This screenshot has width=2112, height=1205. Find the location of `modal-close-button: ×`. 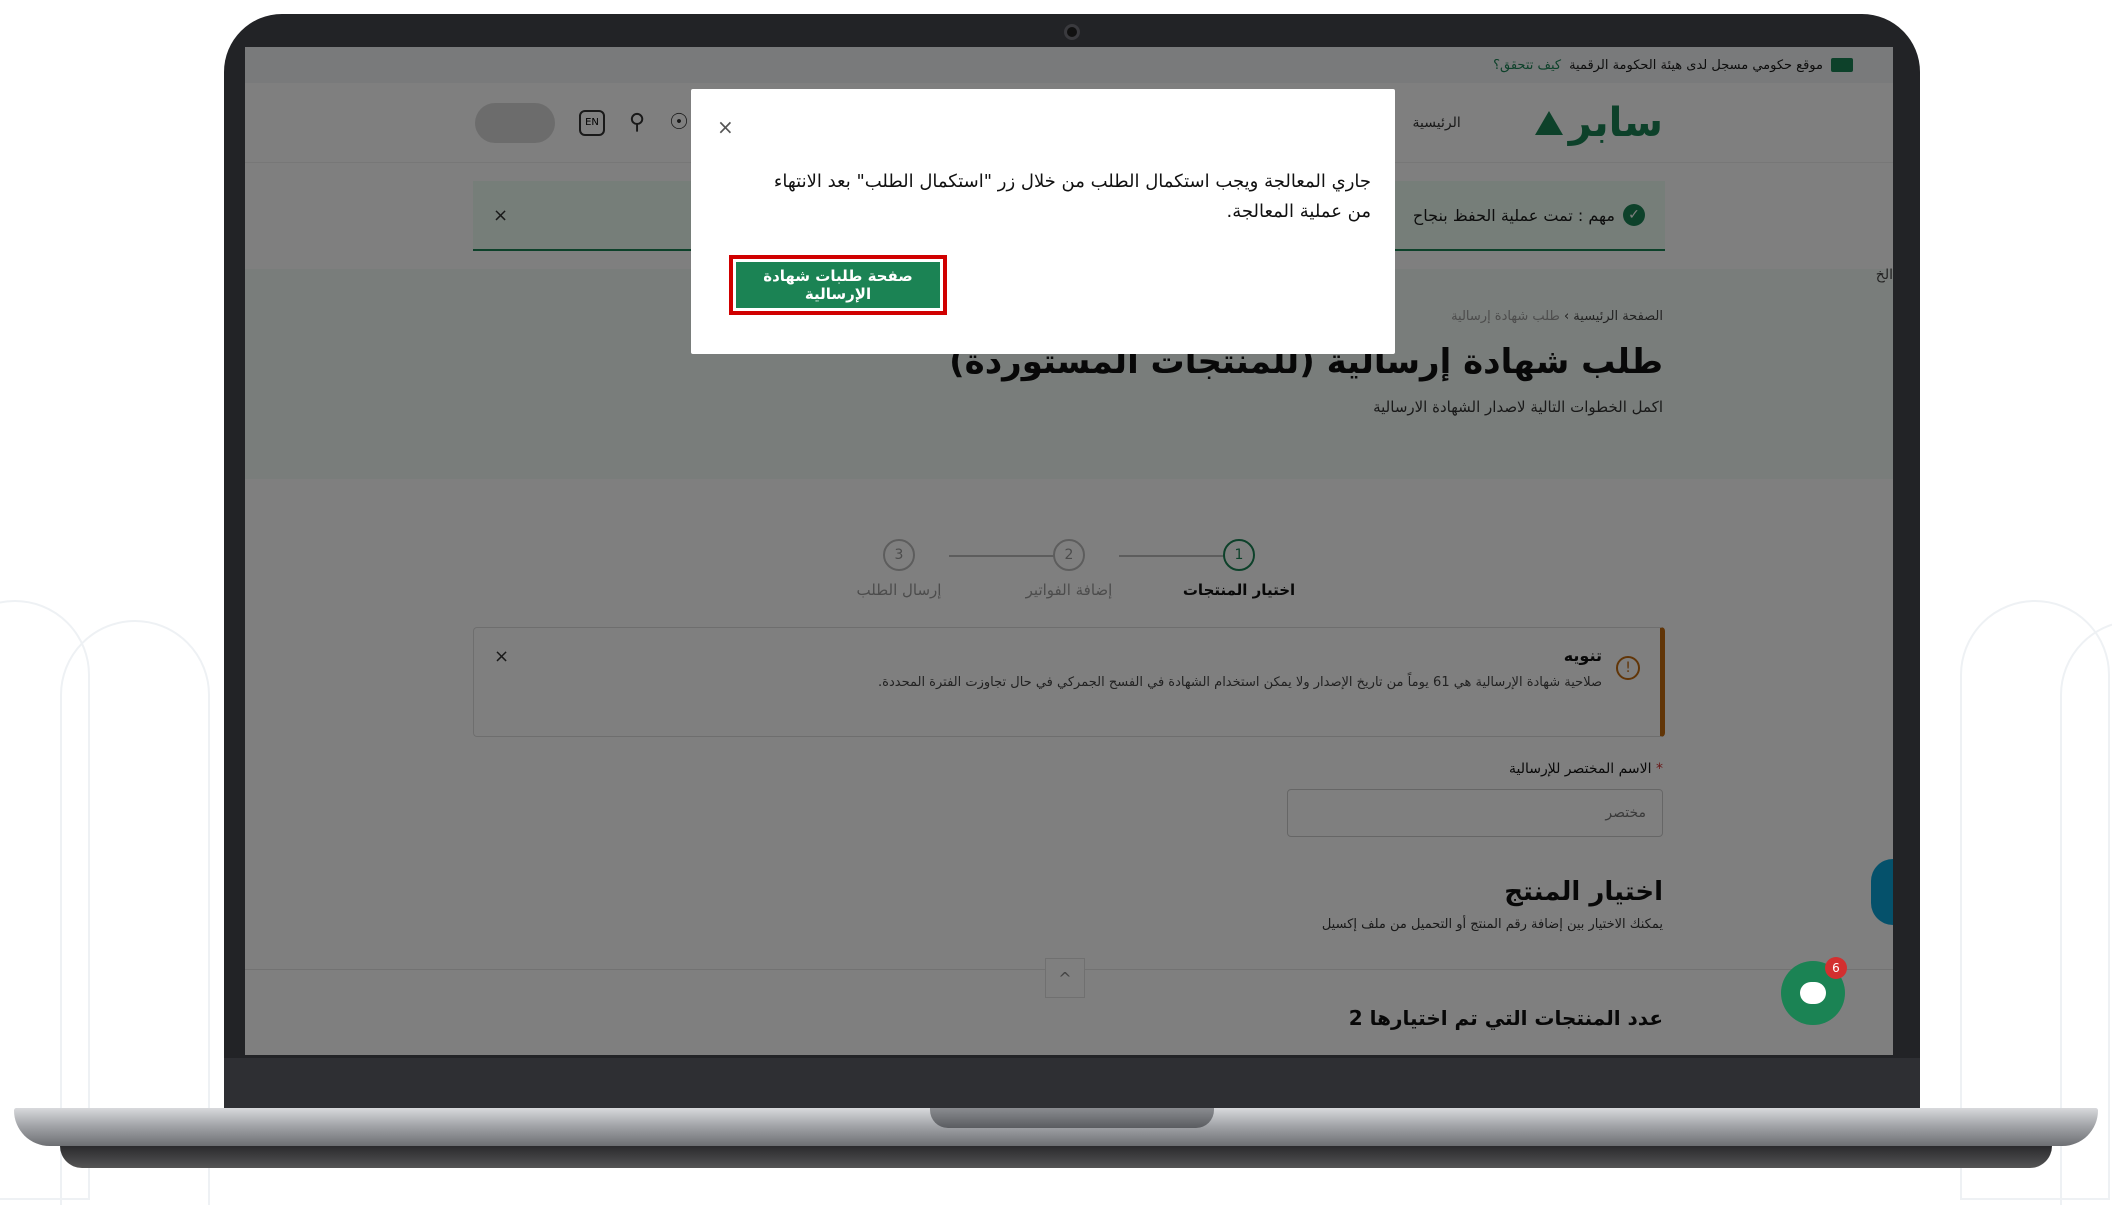

modal-close-button: × is located at coordinates (725, 127).